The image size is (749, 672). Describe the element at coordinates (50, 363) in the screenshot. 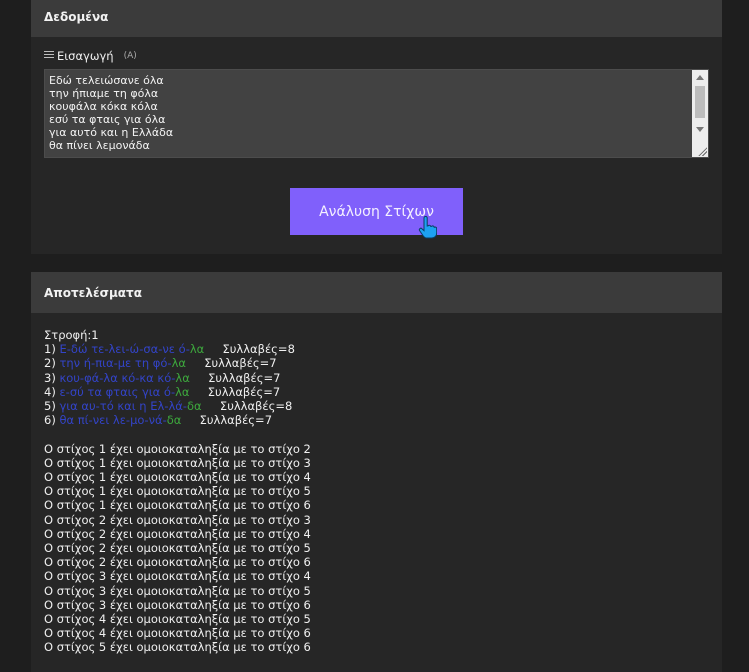

I see `verse-number: 2)` at that location.